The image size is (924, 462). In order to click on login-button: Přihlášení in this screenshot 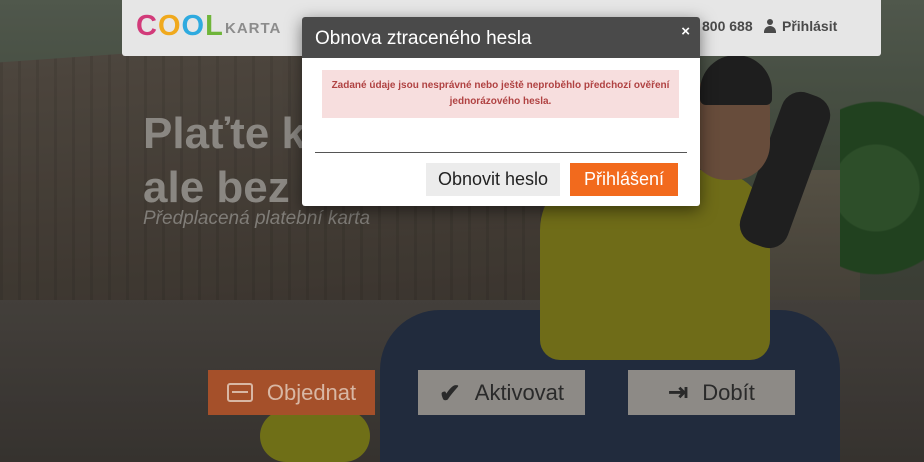, I will do `click(624, 179)`.